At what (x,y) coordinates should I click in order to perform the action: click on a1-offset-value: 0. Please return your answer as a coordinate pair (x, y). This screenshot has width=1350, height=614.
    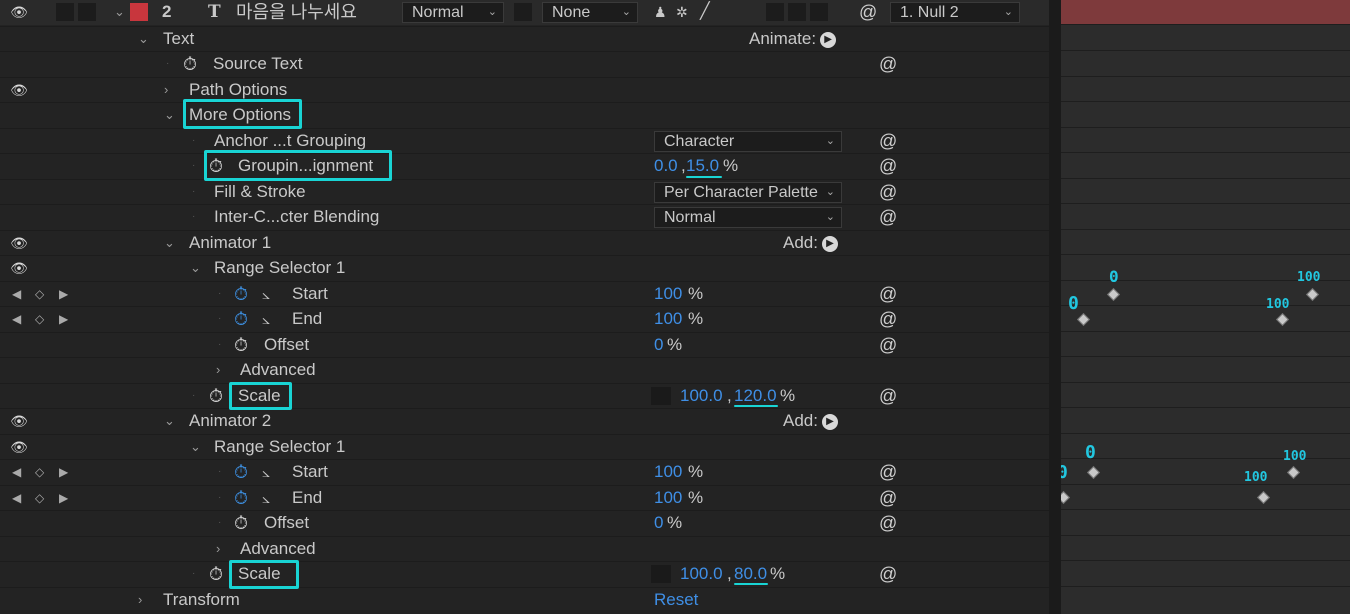
    Looking at the image, I should click on (658, 345).